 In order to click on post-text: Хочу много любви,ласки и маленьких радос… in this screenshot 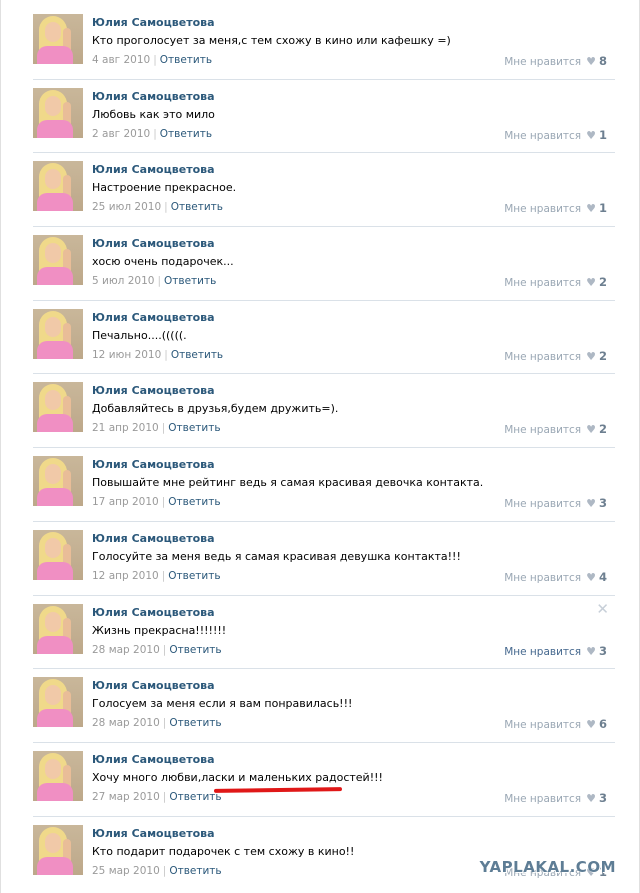, I will do `click(237, 777)`.